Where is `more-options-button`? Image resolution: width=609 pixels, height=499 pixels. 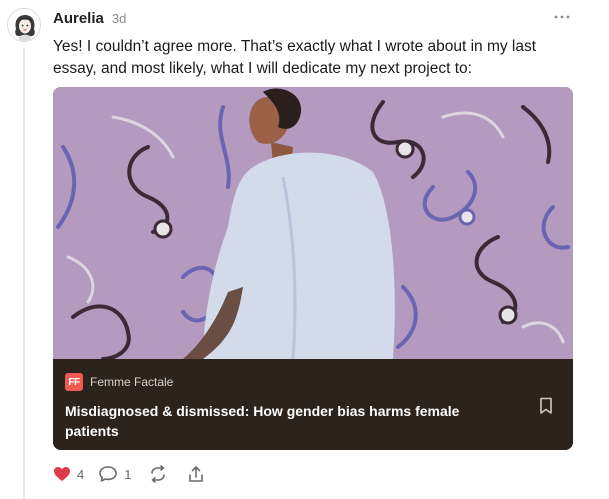
more-options-button is located at coordinates (562, 16).